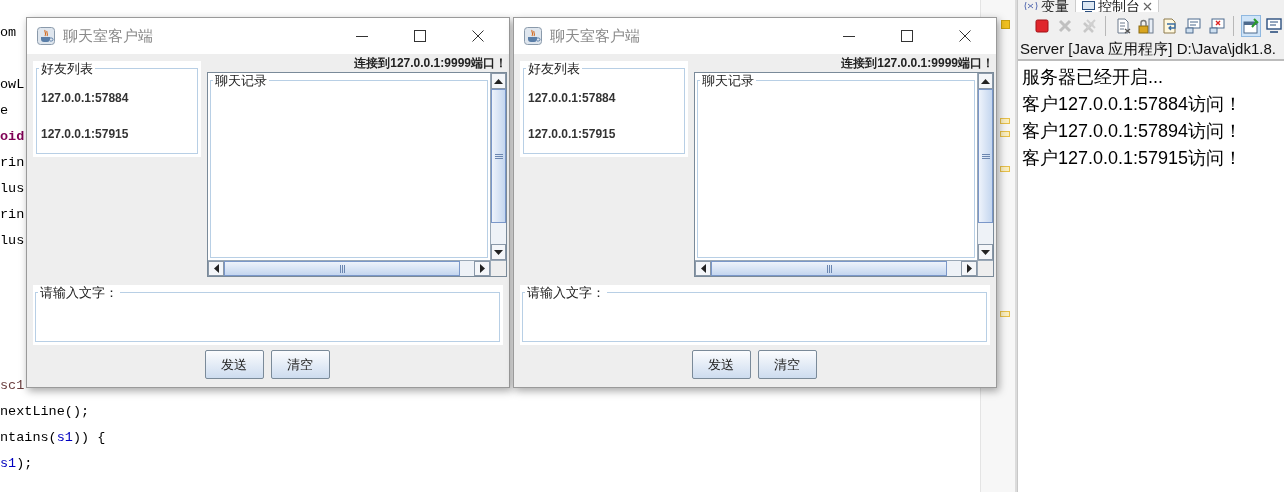 The height and width of the screenshot is (492, 1284). I want to click on process-label: Server [Java 应用程序] D:\Java\jdk1.8., so click(1148, 48).